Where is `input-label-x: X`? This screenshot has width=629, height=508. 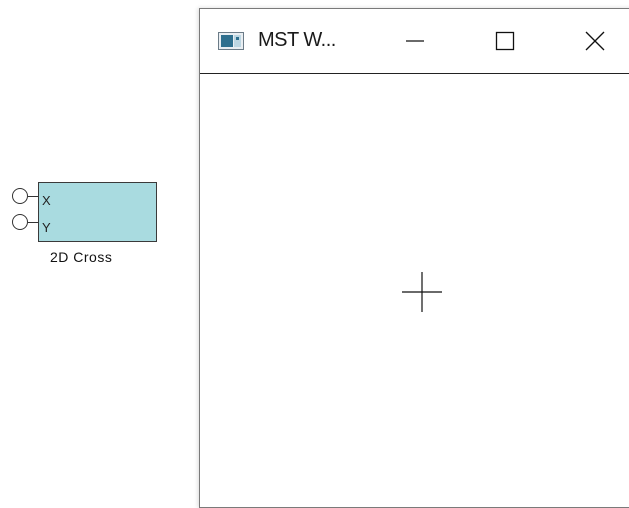
input-label-x: X is located at coordinates (46, 200).